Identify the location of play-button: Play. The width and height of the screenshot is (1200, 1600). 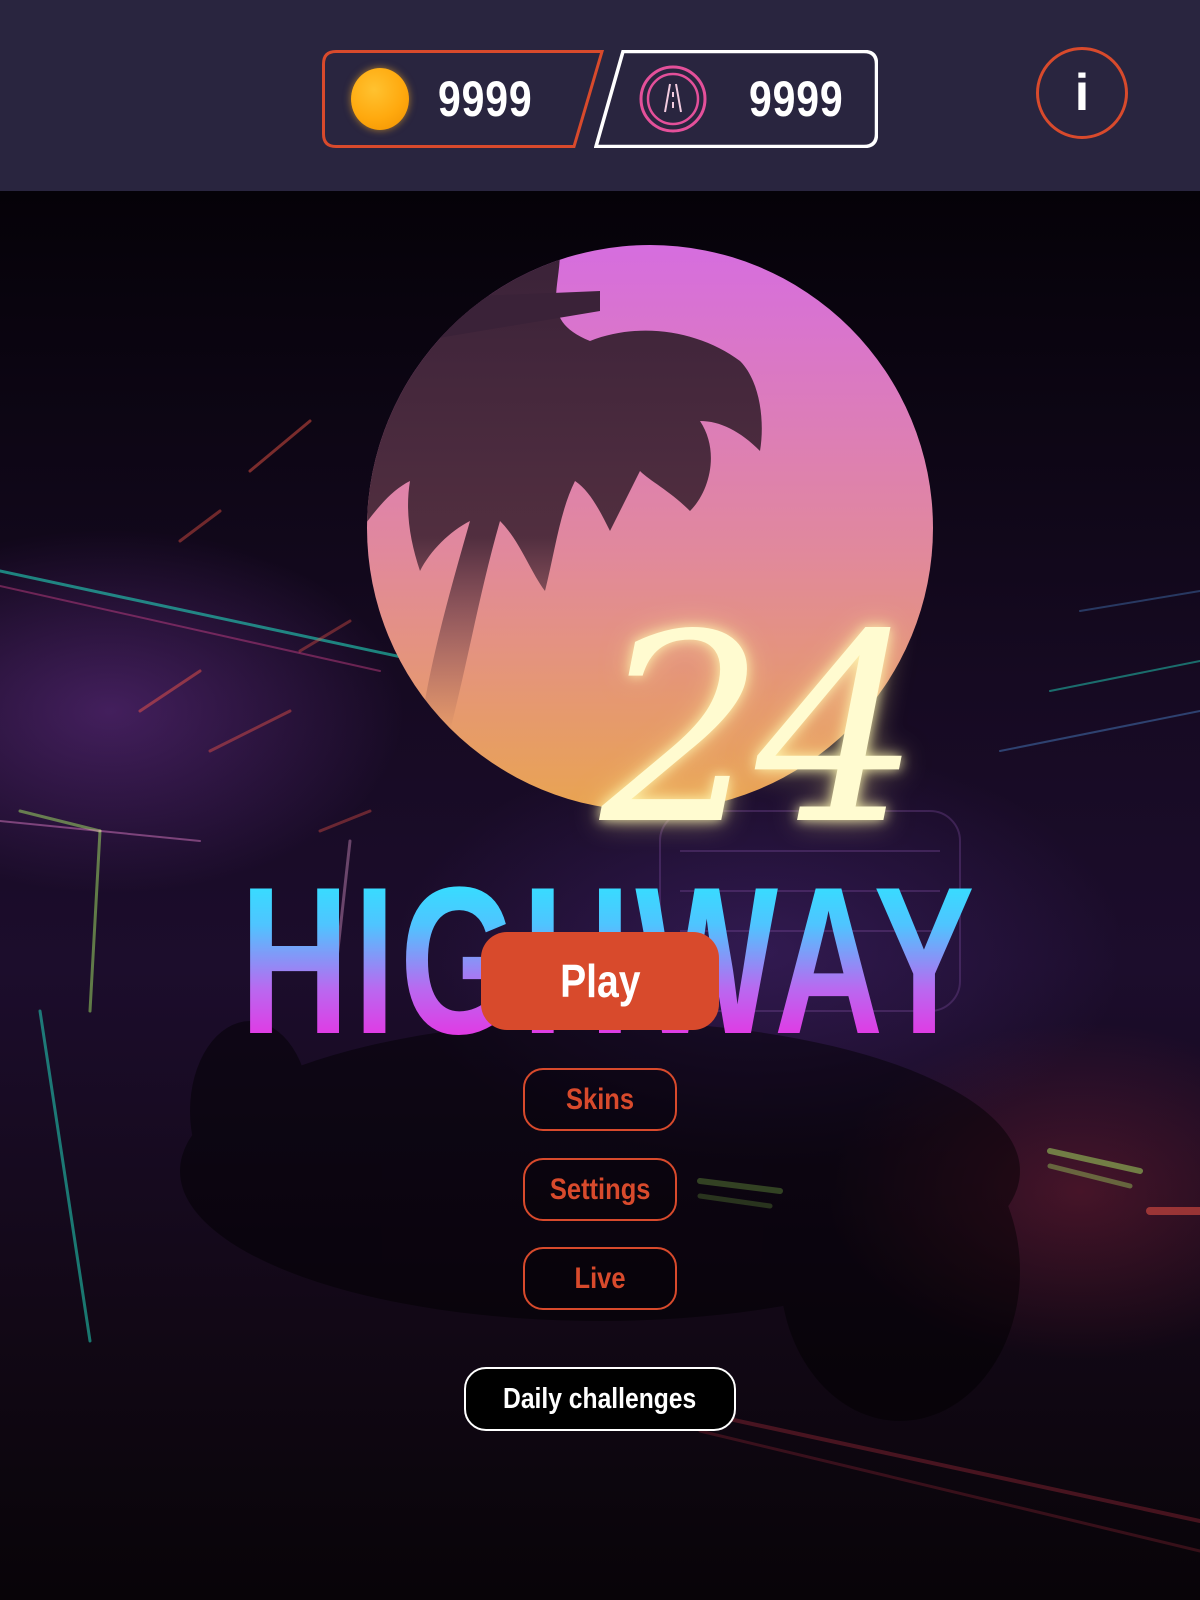
(600, 981).